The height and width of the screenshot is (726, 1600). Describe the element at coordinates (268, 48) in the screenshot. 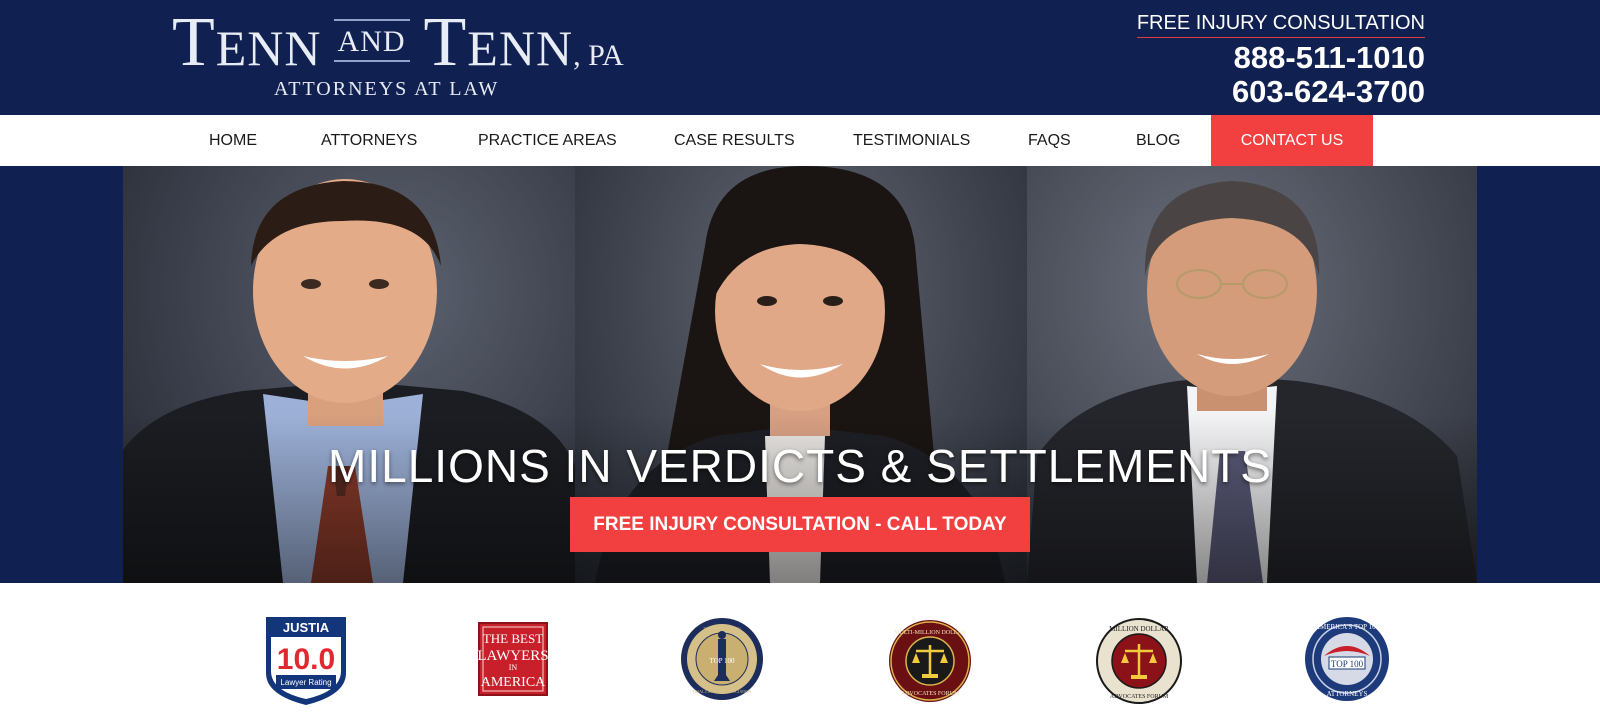

I see `logo-word-1: ENN` at that location.